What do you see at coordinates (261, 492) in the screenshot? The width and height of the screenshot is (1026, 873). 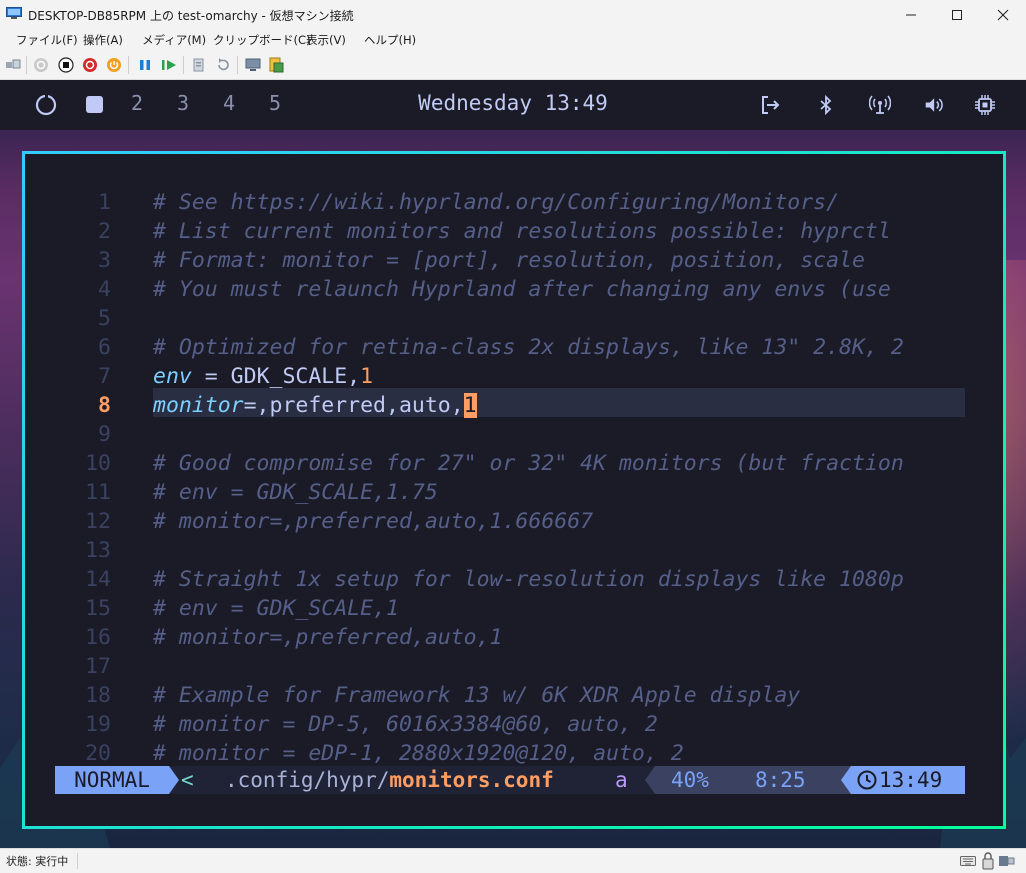 I see `editor-line: 11 # env = GDK_SCALE,1.75` at bounding box center [261, 492].